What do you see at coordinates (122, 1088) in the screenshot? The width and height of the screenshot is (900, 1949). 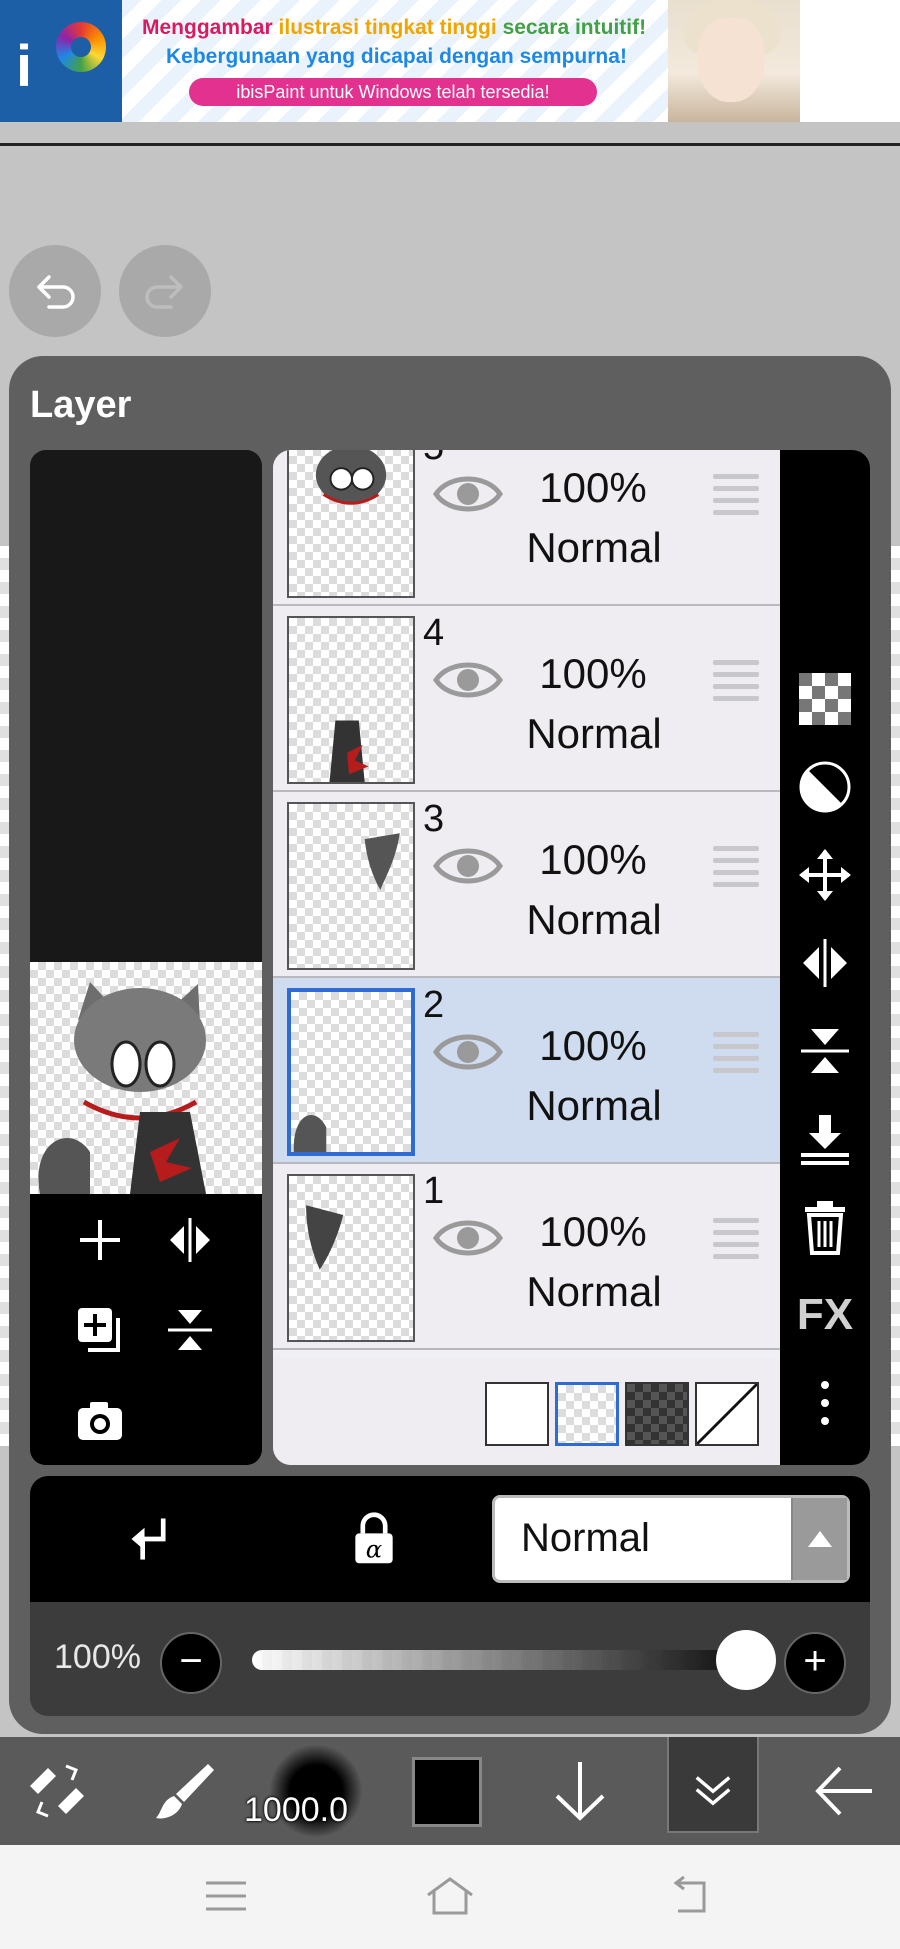 I see `character-drawing` at bounding box center [122, 1088].